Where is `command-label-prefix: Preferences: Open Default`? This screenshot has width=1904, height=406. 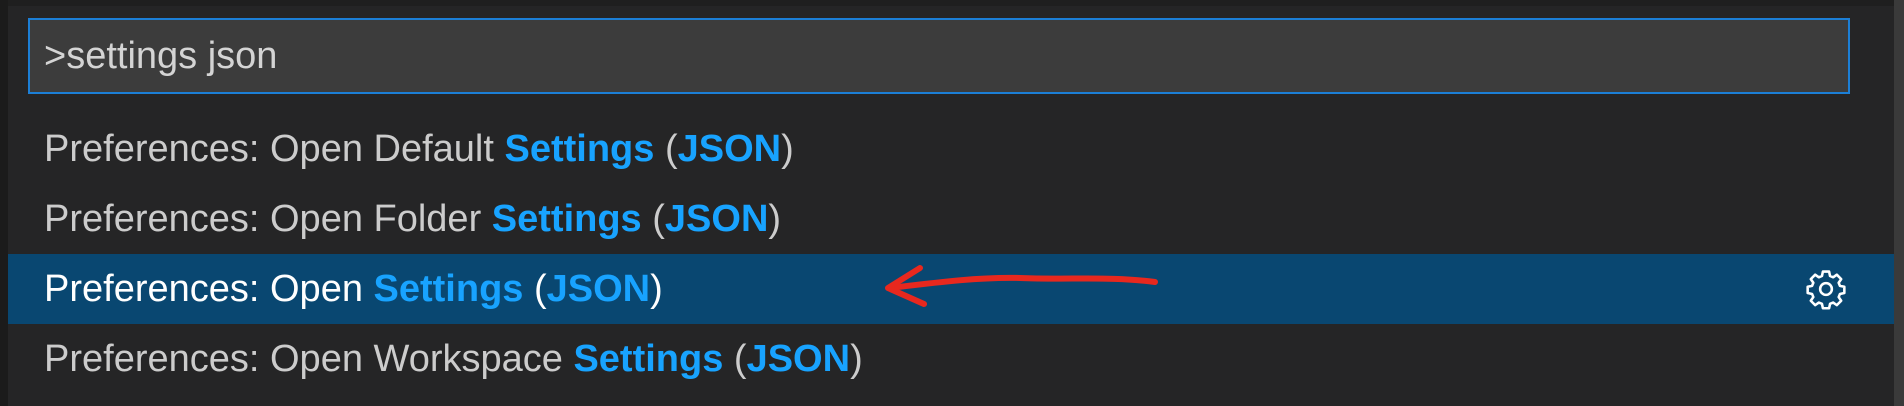
command-label-prefix: Preferences: Open Default is located at coordinates (274, 148).